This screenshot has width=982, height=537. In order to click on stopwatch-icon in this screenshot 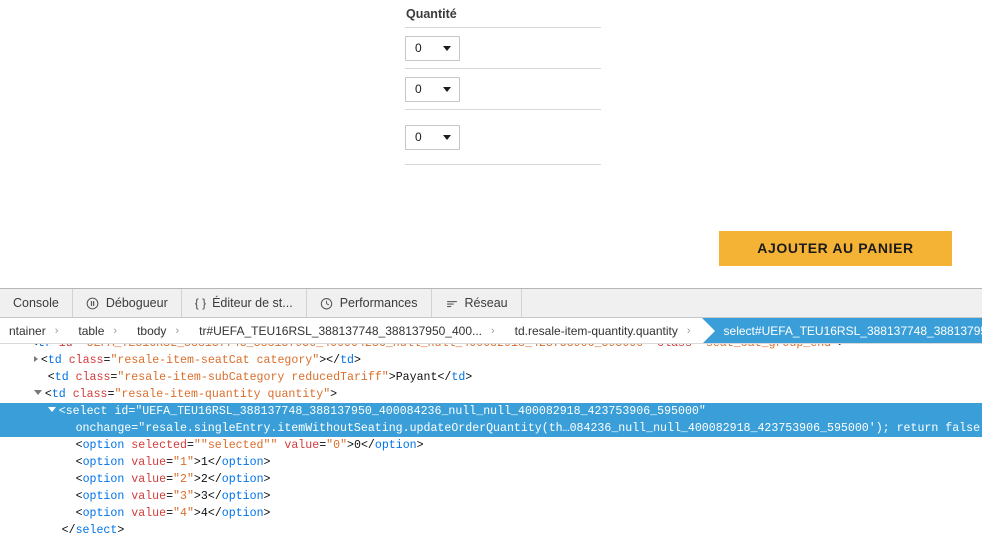, I will do `click(327, 303)`.